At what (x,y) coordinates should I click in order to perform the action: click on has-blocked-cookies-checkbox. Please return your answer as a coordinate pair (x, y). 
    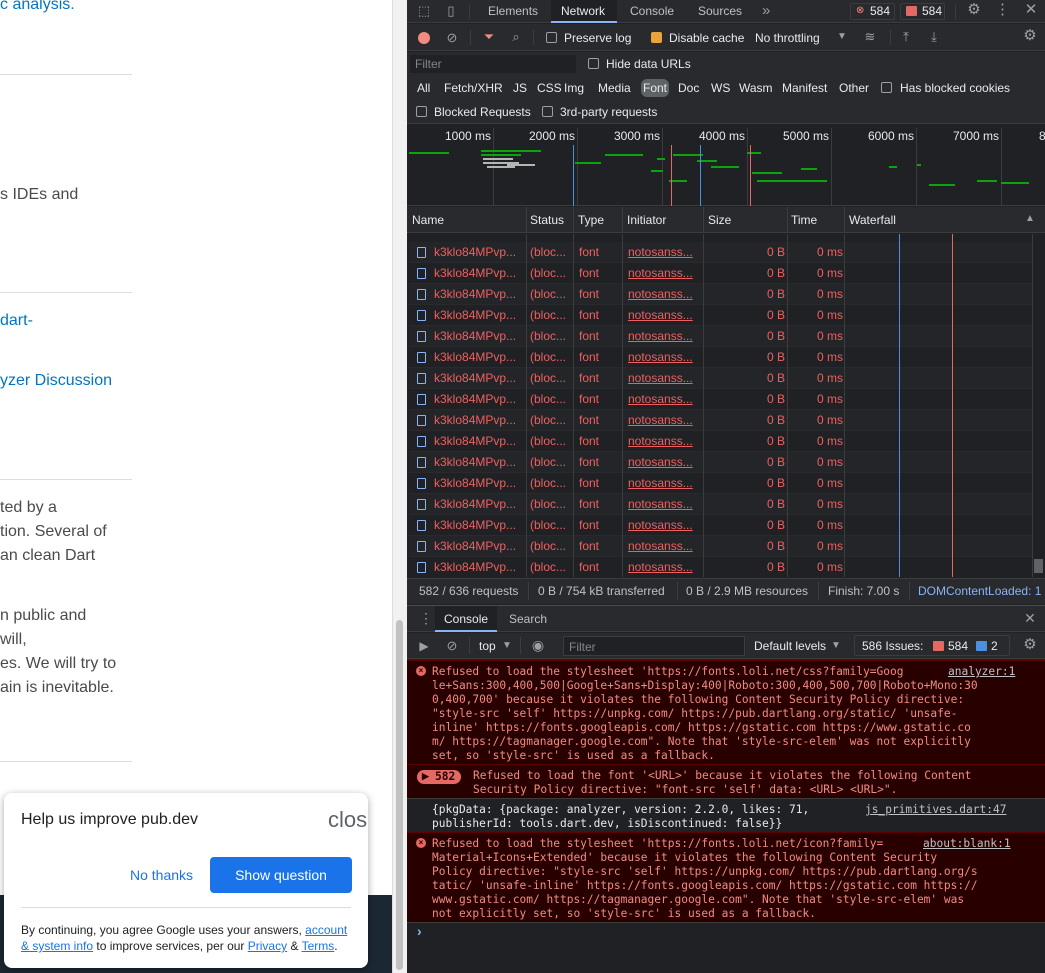
    Looking at the image, I should click on (886, 87).